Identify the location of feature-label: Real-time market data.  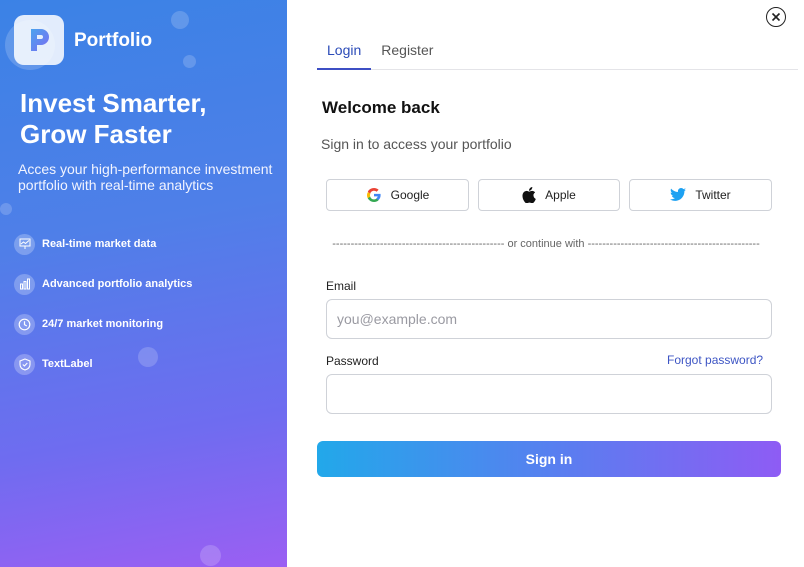
(99, 244).